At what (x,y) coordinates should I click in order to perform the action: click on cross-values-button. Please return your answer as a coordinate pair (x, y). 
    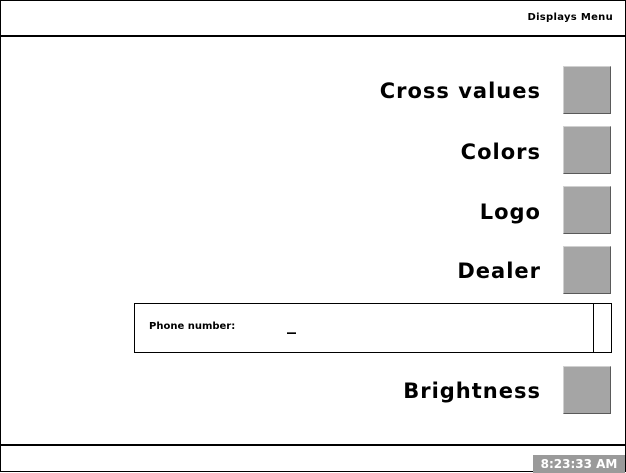
    Looking at the image, I should click on (587, 90).